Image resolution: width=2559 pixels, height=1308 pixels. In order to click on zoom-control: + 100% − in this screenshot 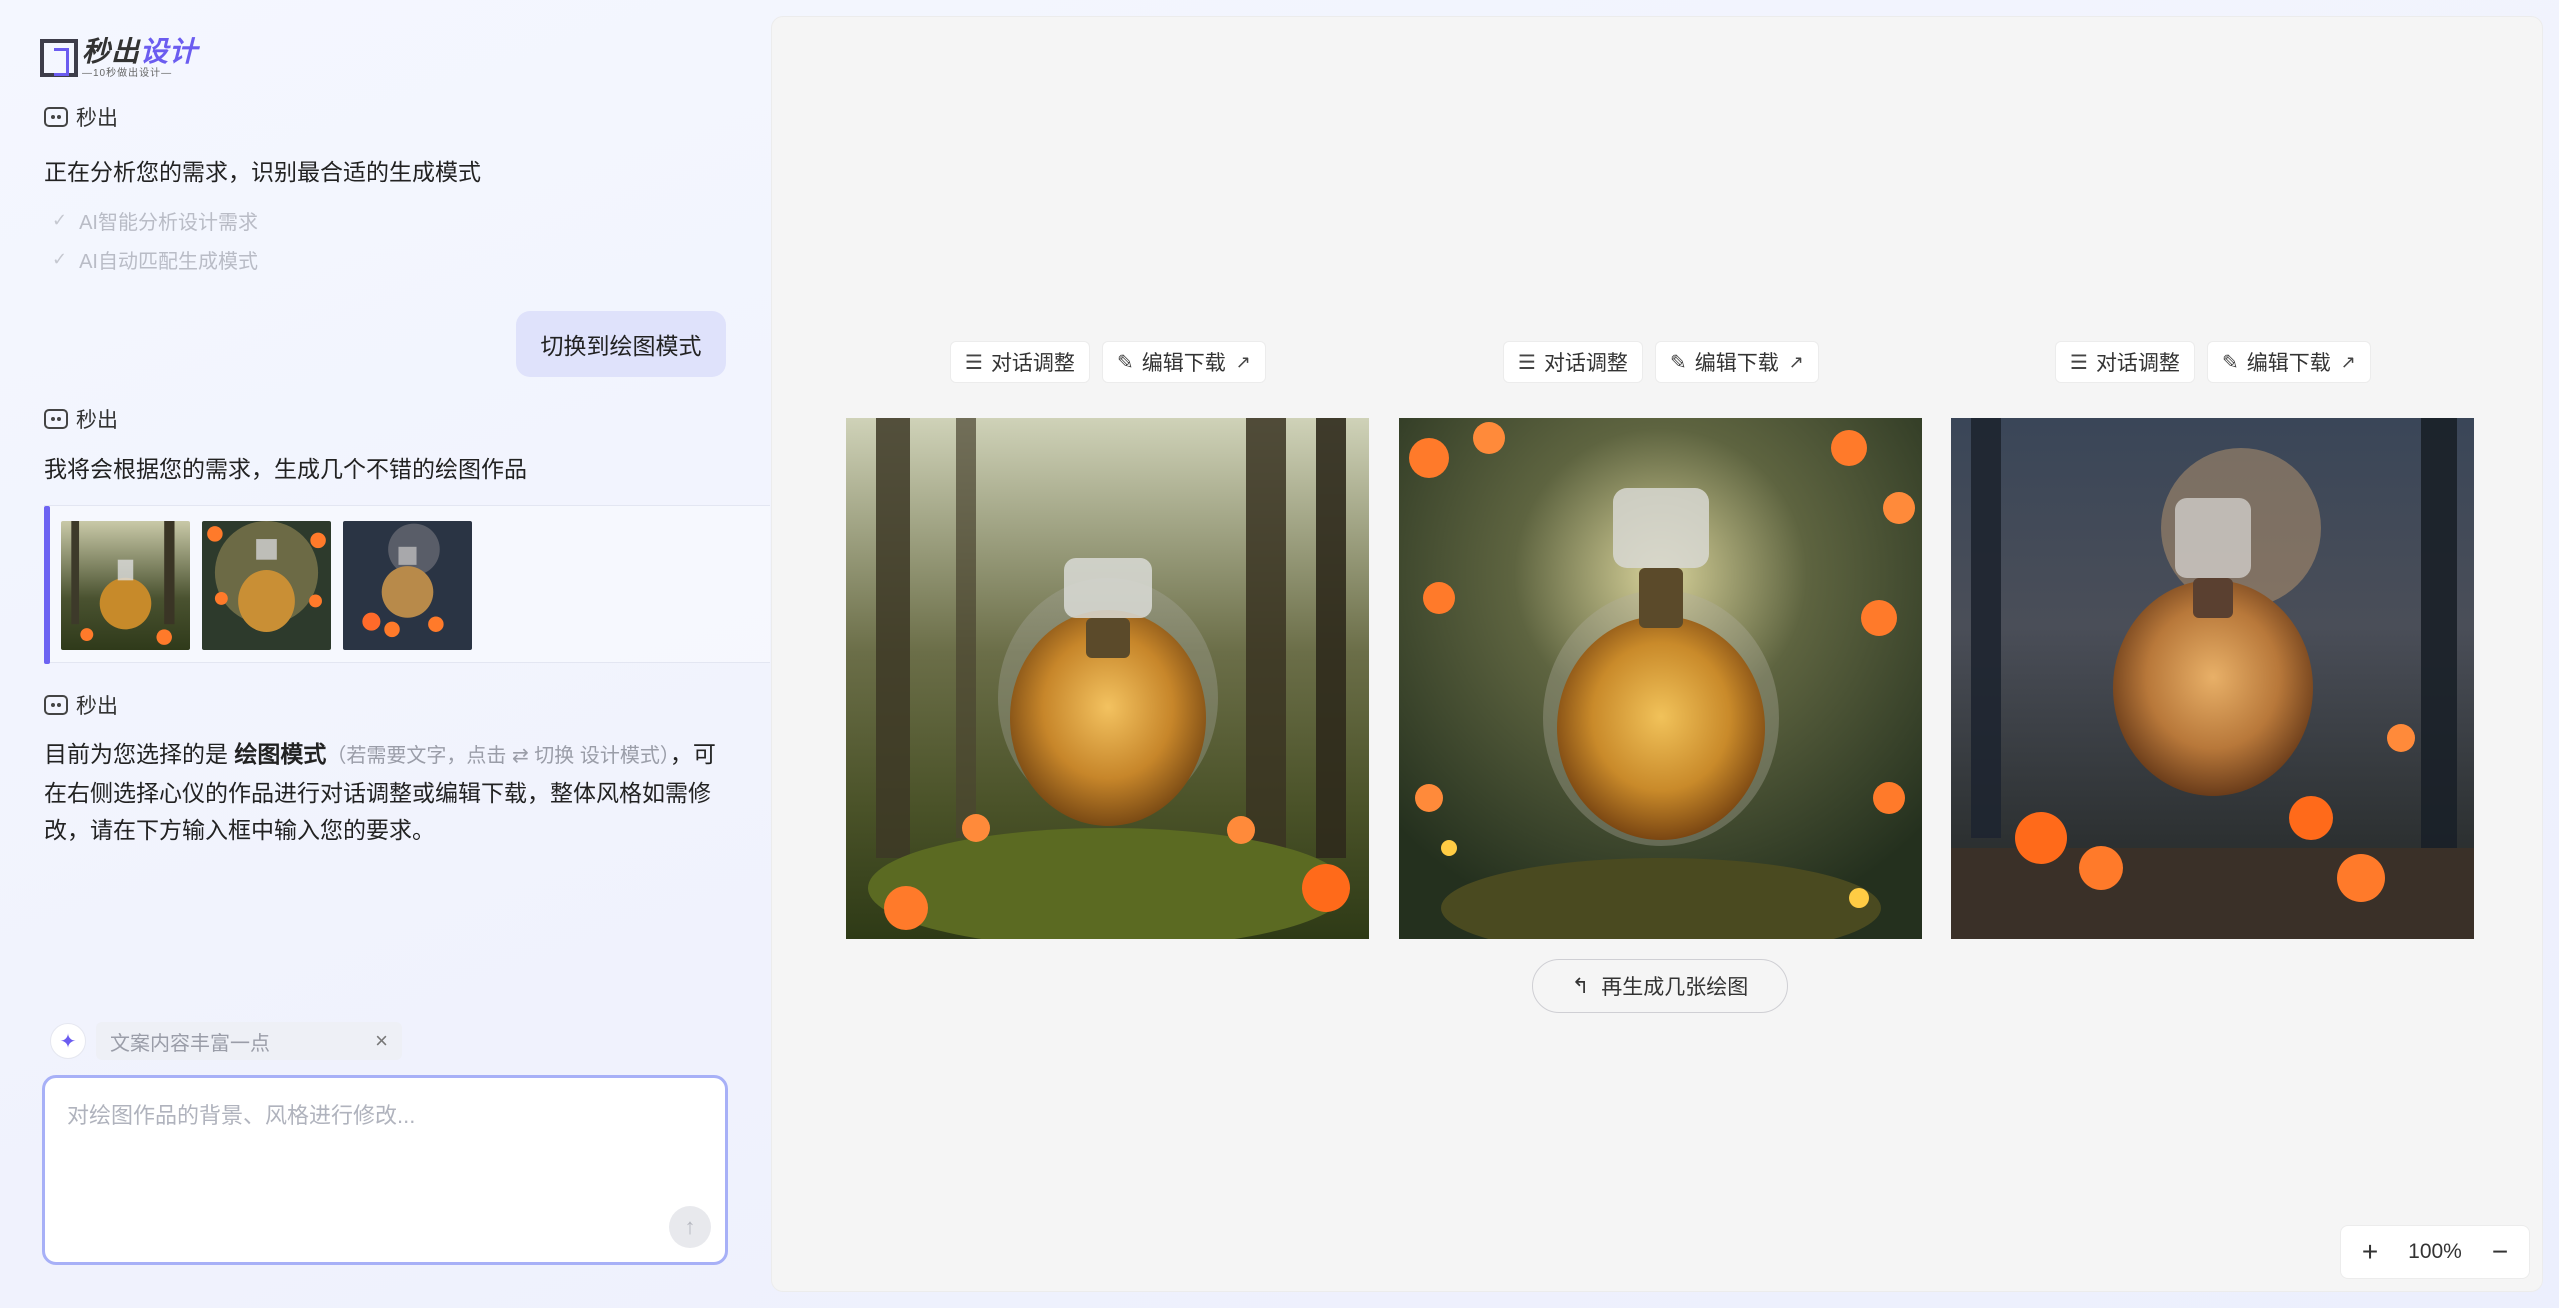, I will do `click(2435, 1252)`.